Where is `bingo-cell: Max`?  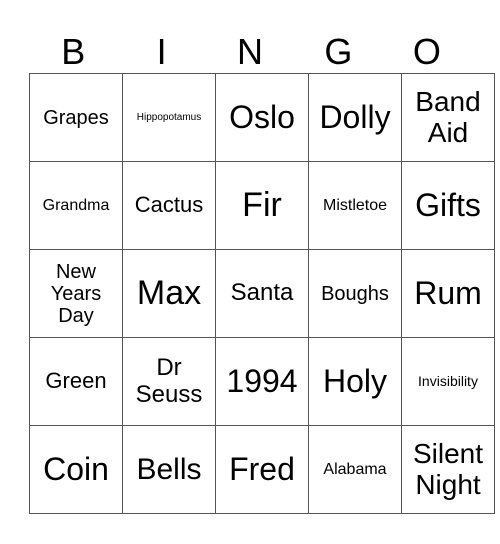
bingo-cell: Max is located at coordinates (169, 293).